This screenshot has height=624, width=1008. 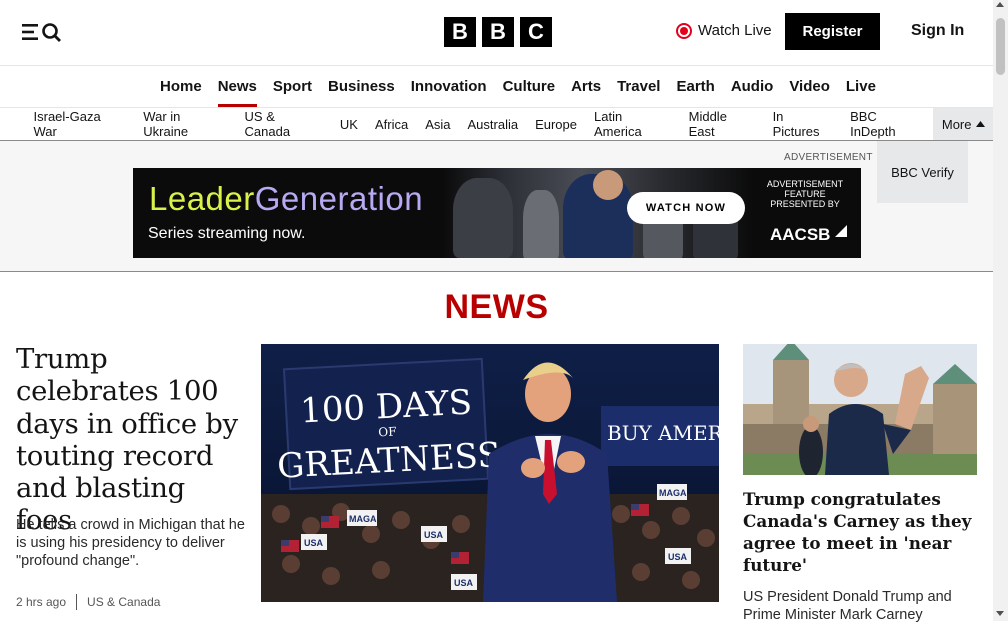 I want to click on nav-item-travel: Travel, so click(x=638, y=86).